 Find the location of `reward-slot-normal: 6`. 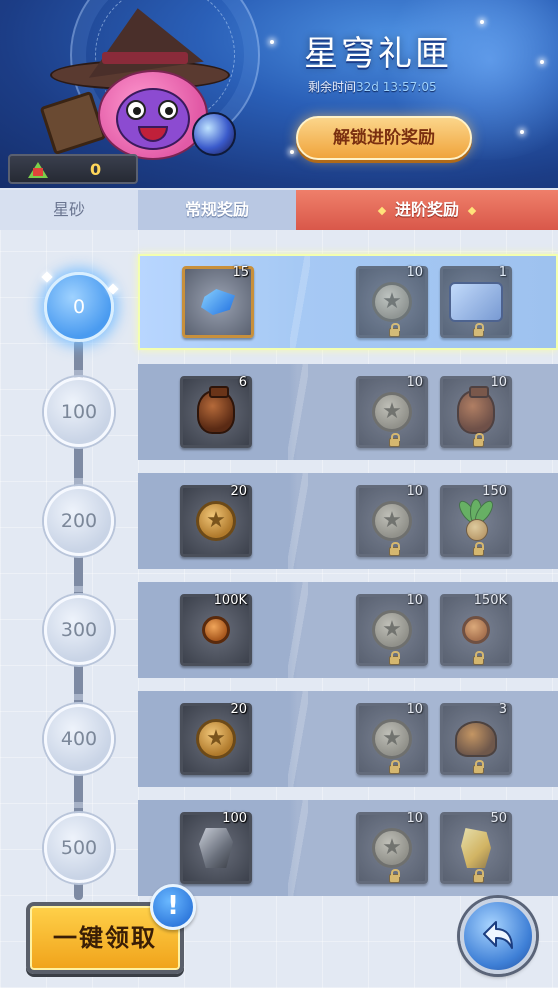

reward-slot-normal: 6 is located at coordinates (216, 411).